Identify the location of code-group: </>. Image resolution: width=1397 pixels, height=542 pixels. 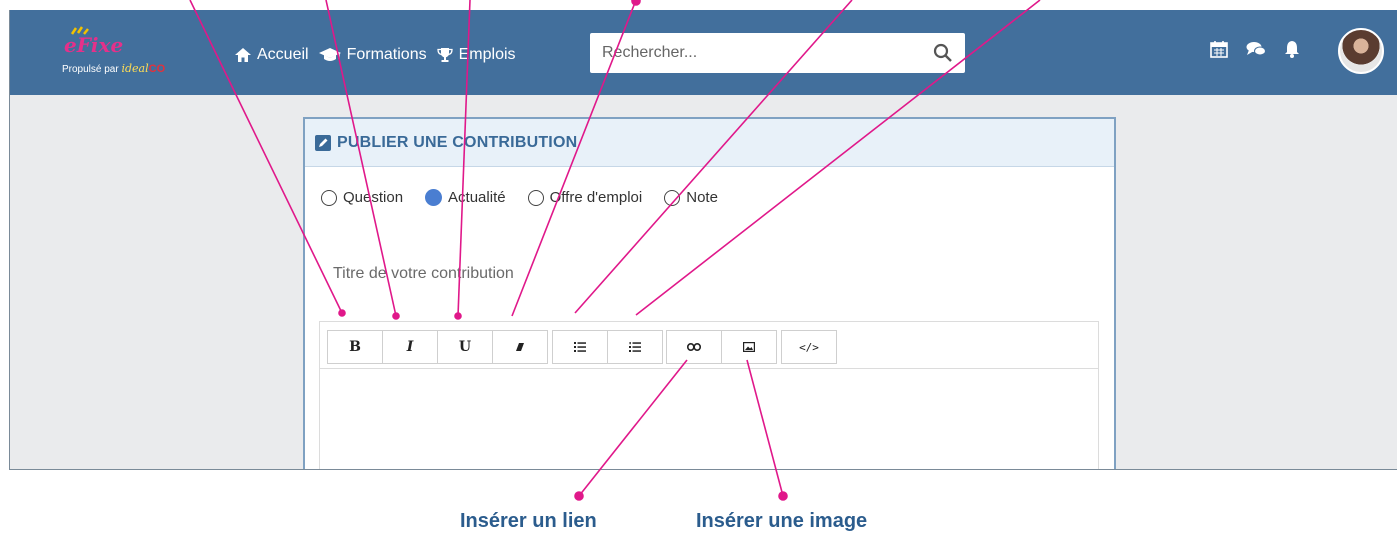
(809, 347).